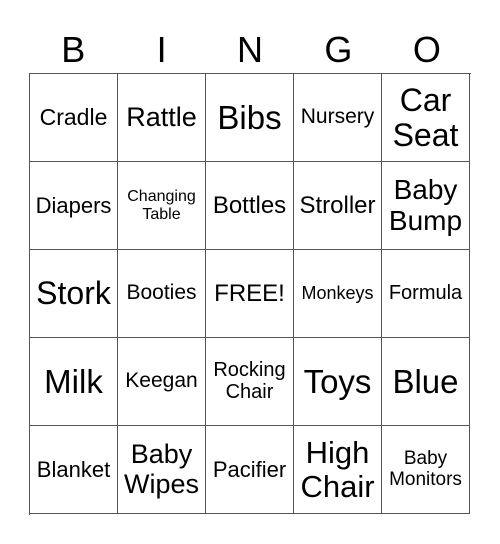 The image size is (500, 544). What do you see at coordinates (162, 118) in the screenshot?
I see `bingo-cell: Rattle` at bounding box center [162, 118].